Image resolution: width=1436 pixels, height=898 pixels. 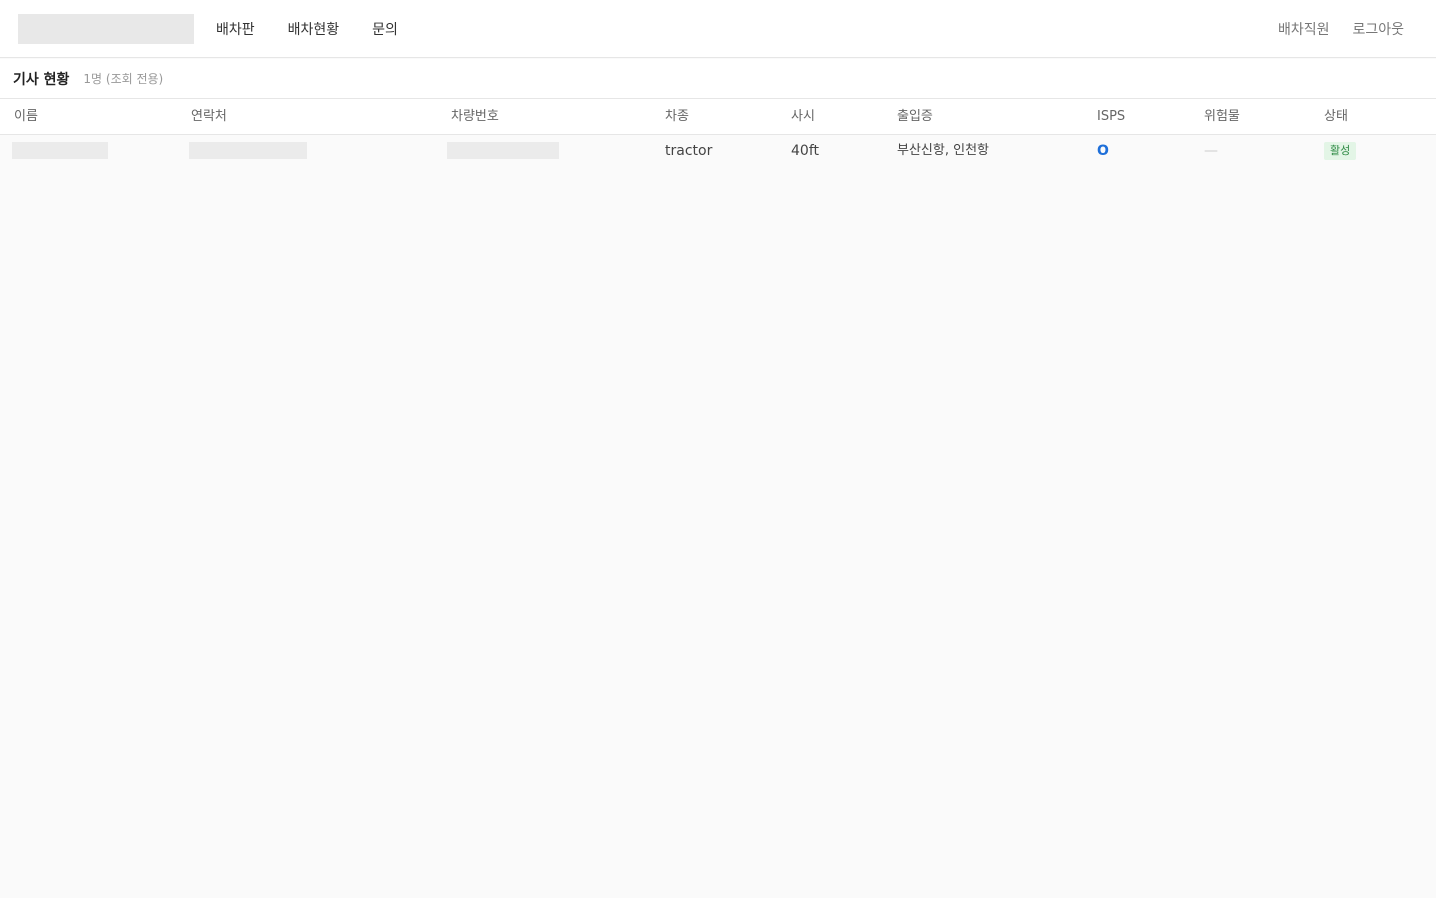 What do you see at coordinates (943, 150) in the screenshot?
I see `pass-cell: 부산신항, 인천항` at bounding box center [943, 150].